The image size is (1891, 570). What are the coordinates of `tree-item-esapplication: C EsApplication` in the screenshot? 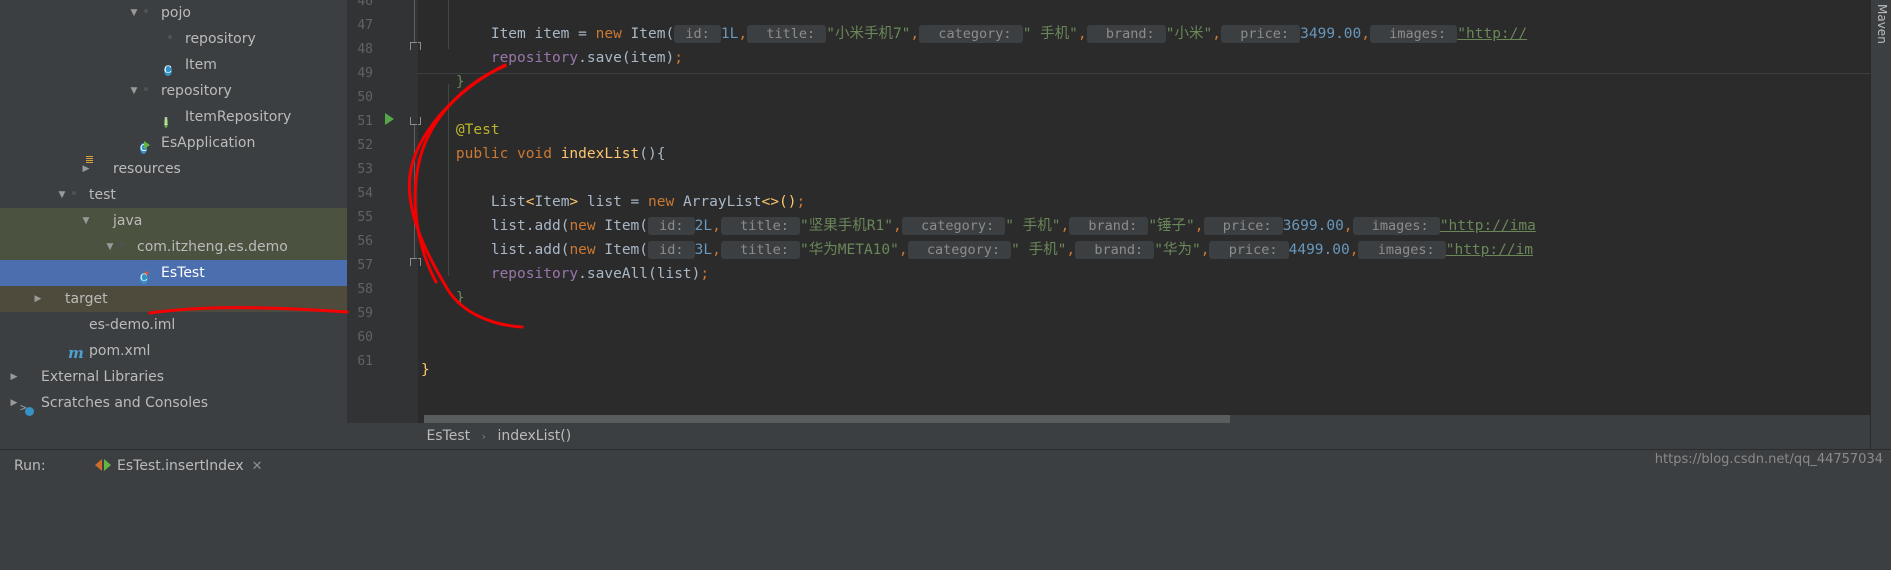 It's located at (173, 143).